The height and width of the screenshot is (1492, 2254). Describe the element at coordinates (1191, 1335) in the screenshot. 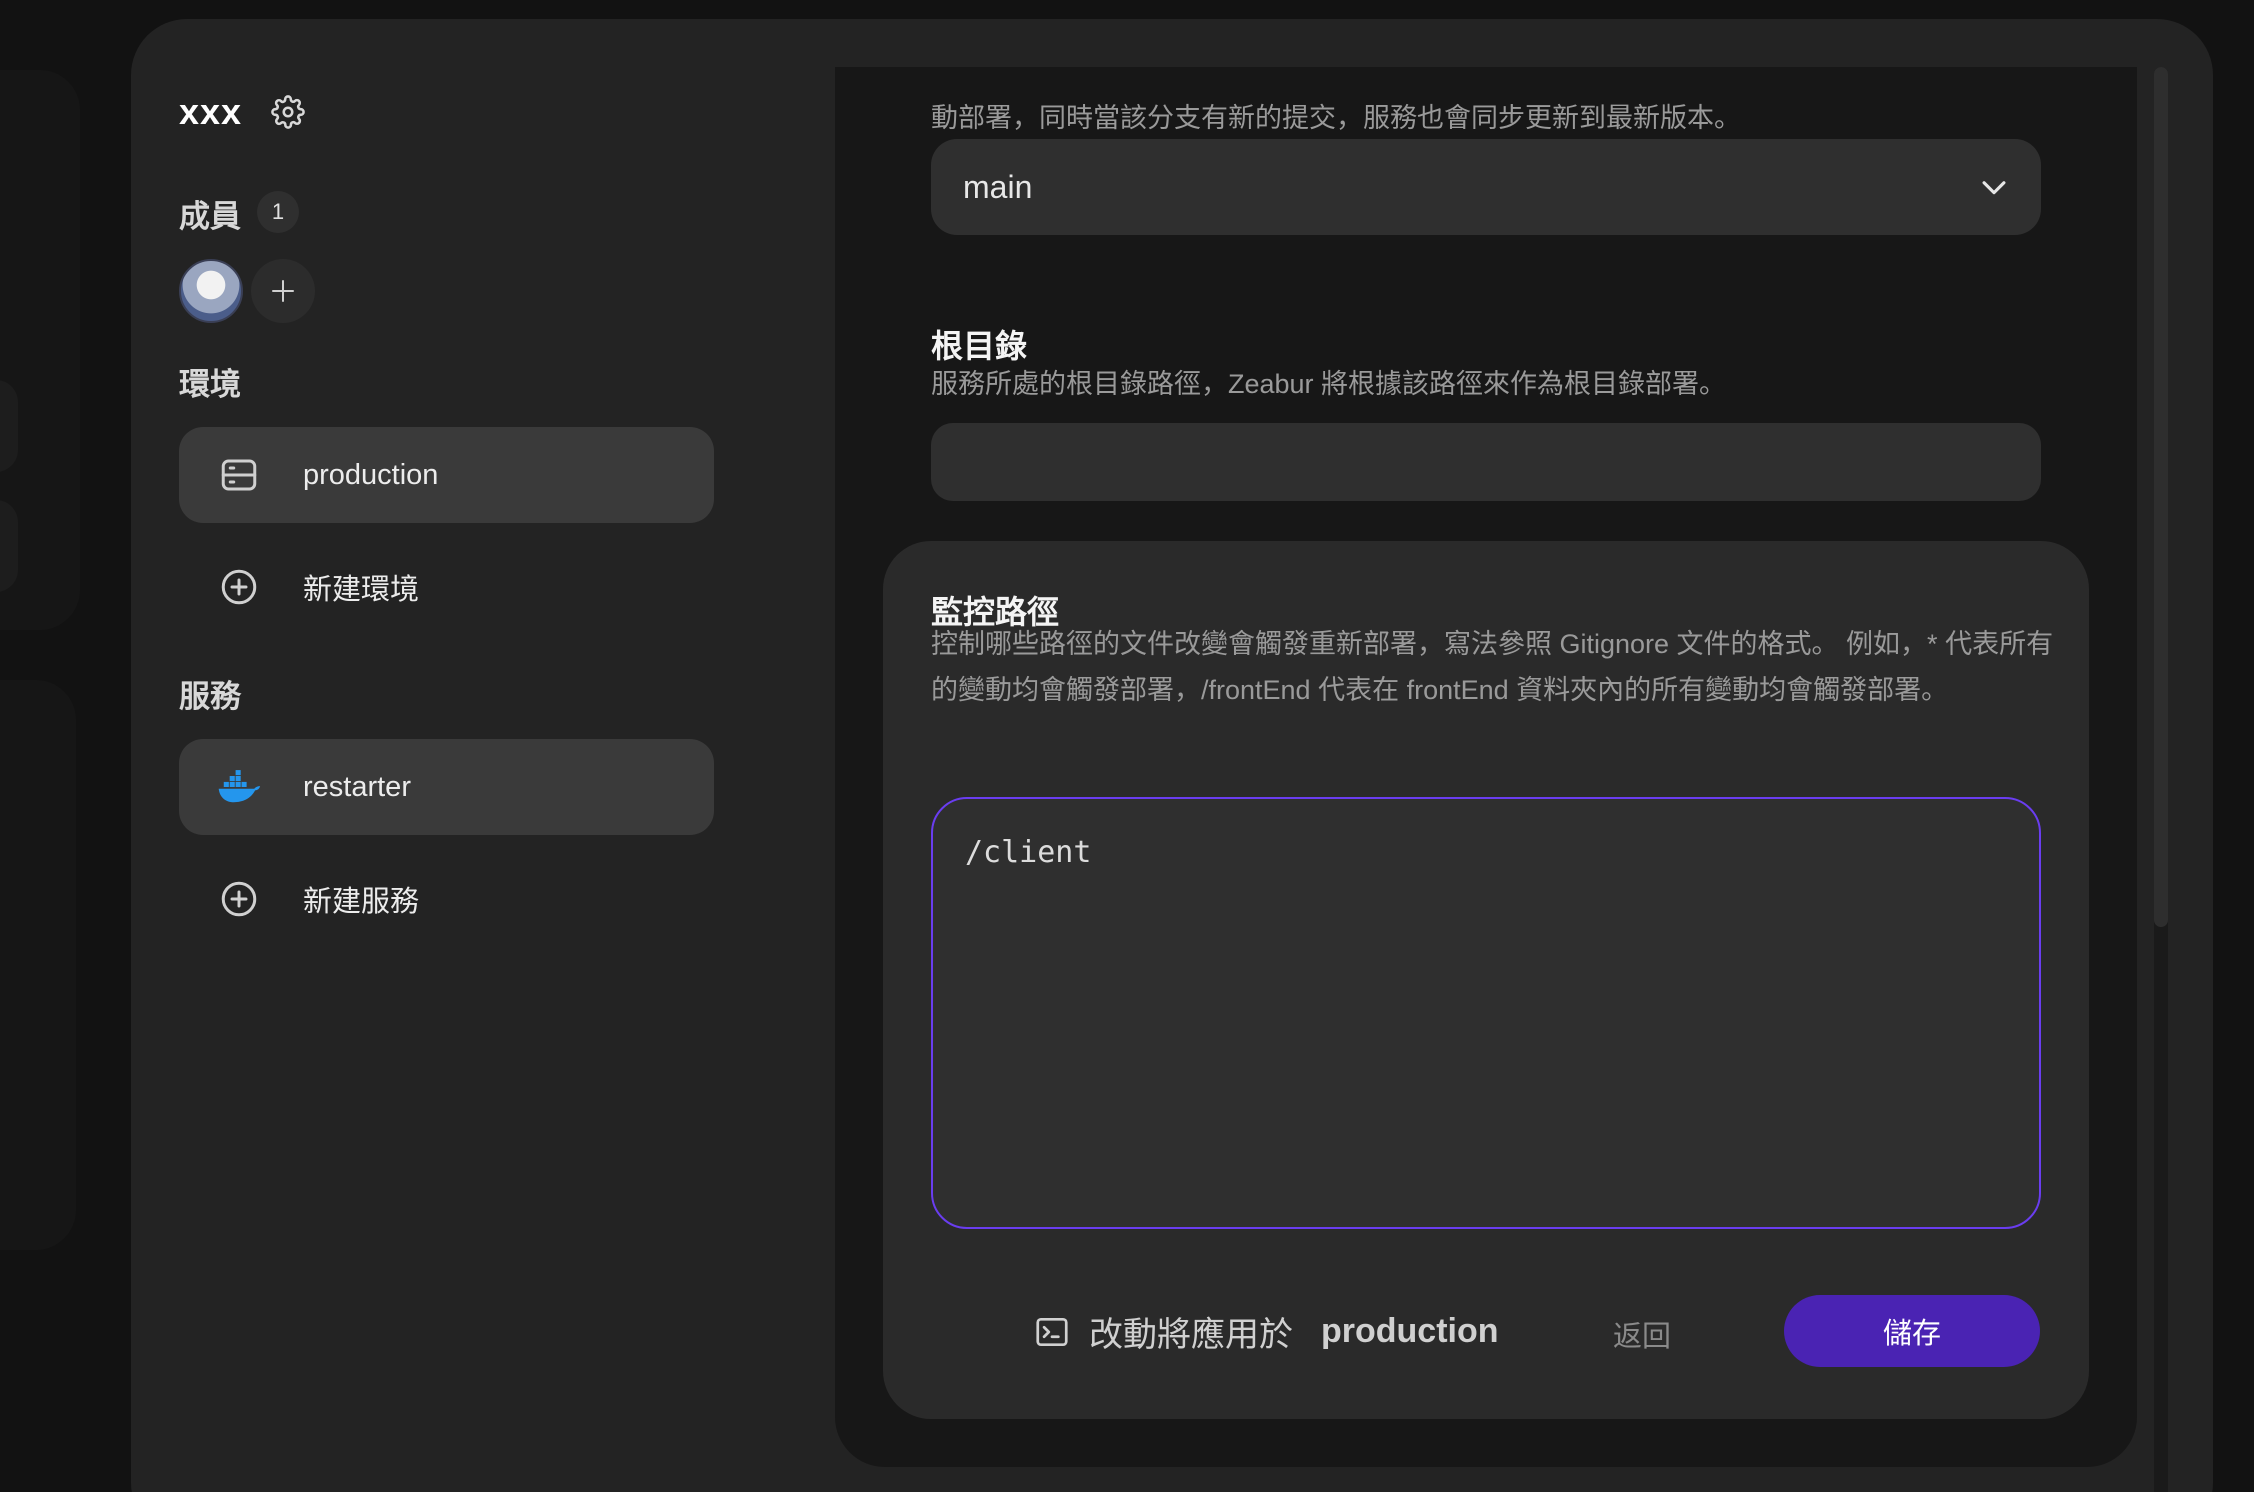

I see `apply-text: 改動將應用於` at that location.